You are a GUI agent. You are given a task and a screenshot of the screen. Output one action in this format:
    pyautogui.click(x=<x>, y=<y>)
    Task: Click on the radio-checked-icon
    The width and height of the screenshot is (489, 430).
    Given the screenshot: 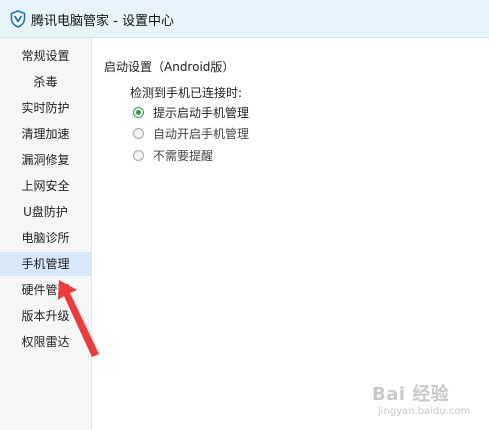 What is the action you would take?
    pyautogui.click(x=138, y=112)
    